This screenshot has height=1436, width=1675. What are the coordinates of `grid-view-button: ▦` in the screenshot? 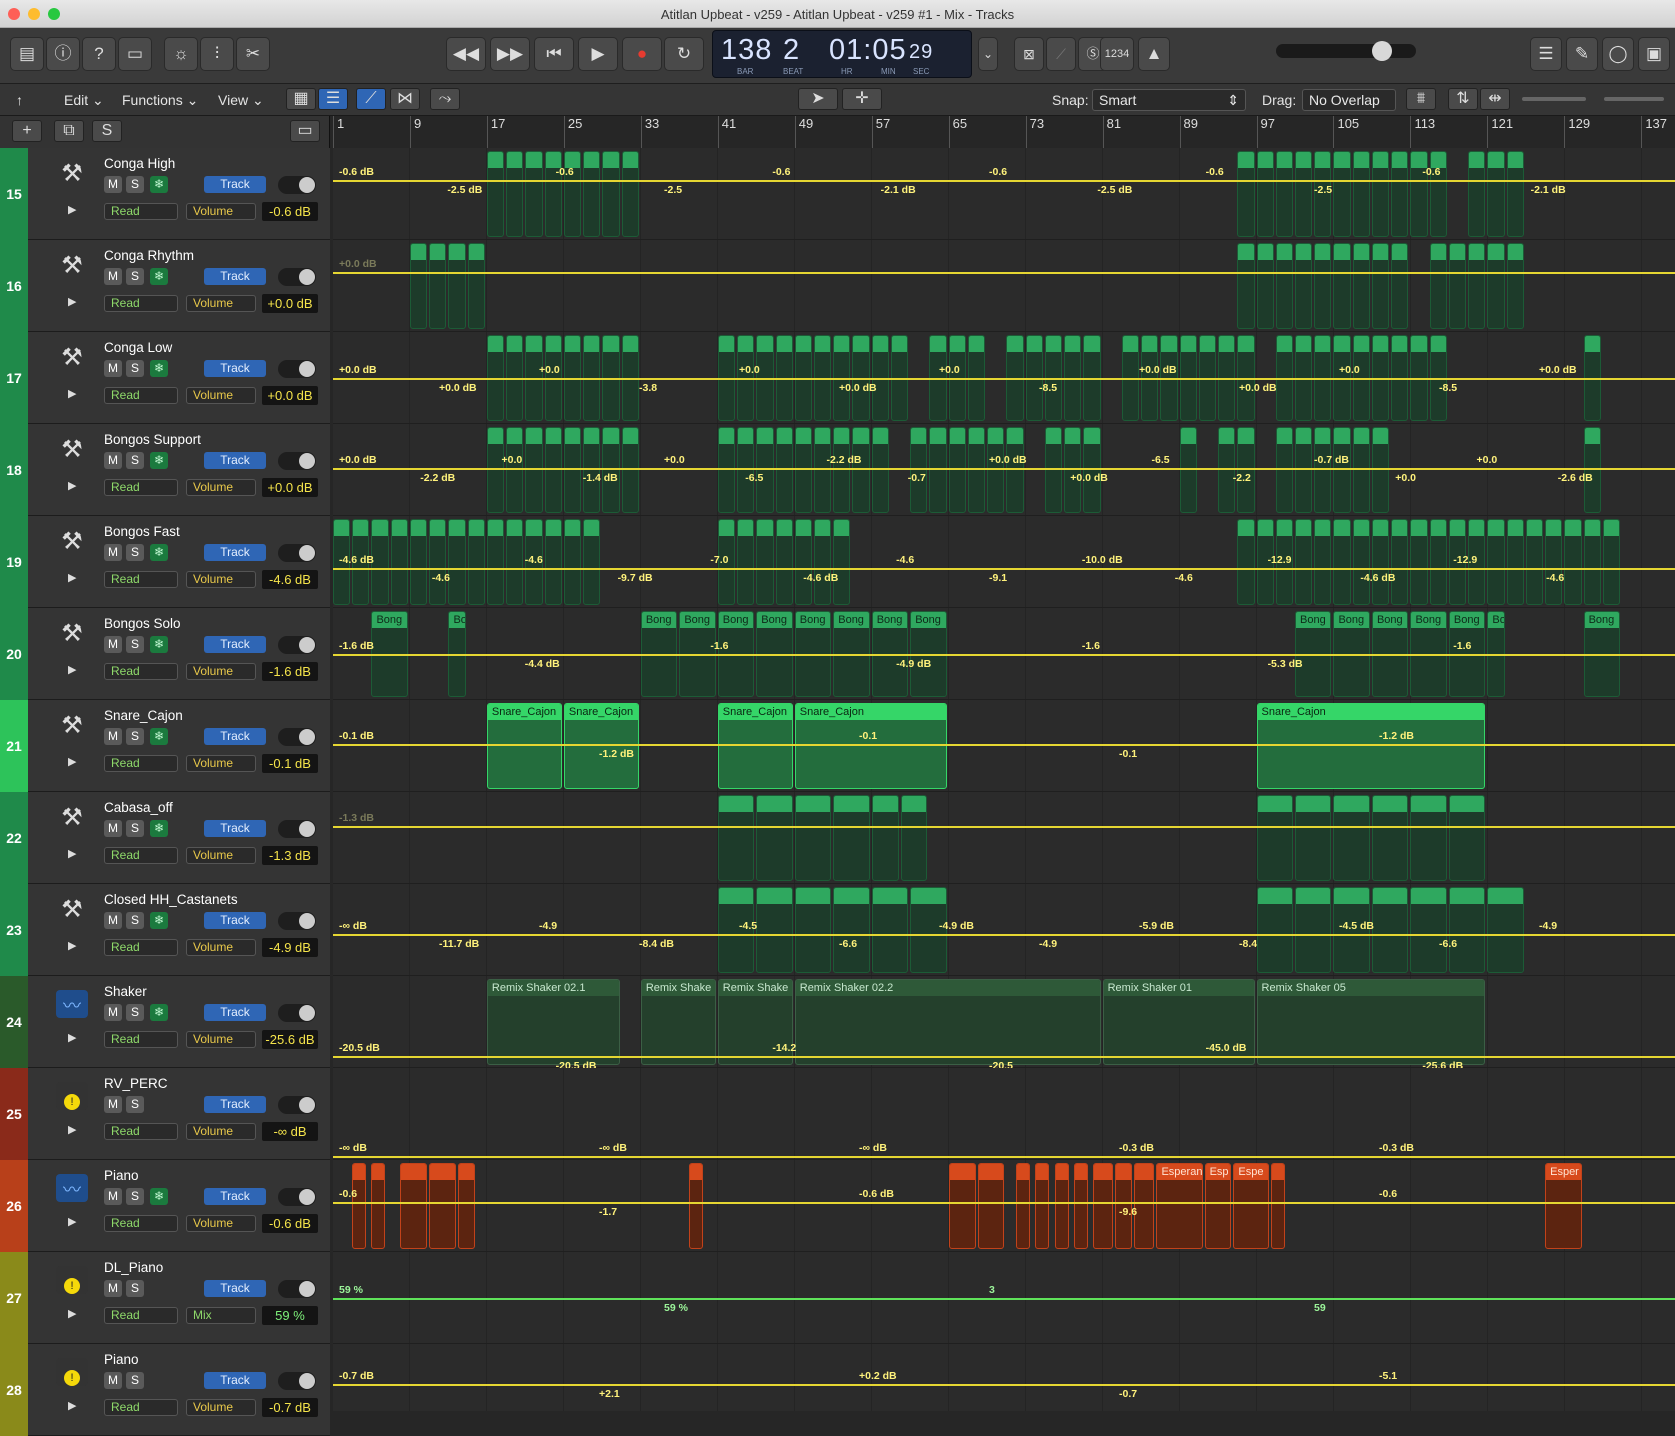 It's located at (301, 99).